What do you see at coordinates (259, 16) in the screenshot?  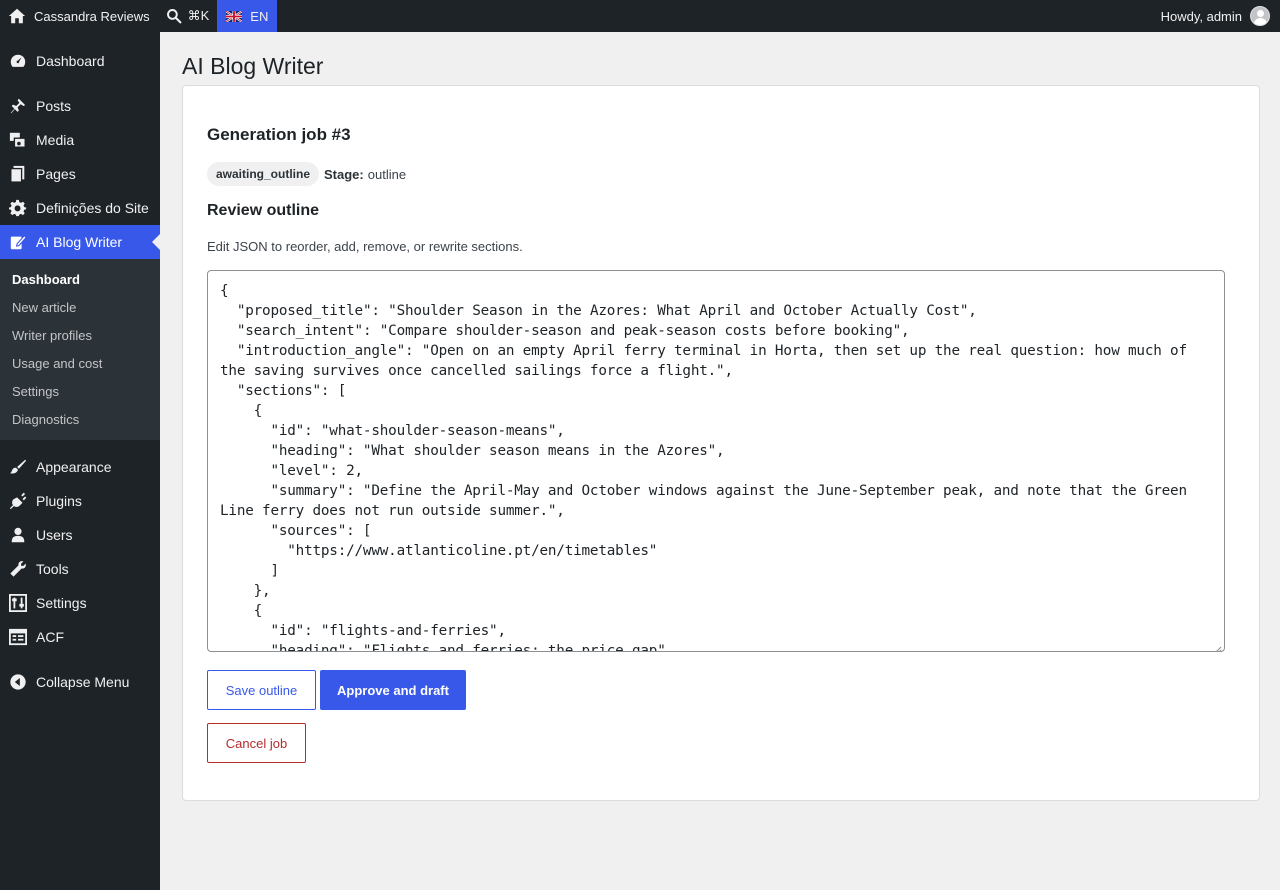 I see `language-code: EN` at bounding box center [259, 16].